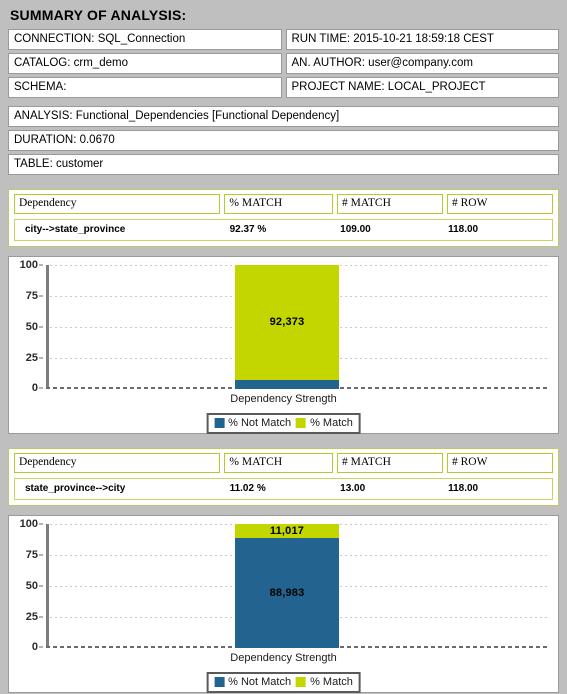 The height and width of the screenshot is (694, 567). Describe the element at coordinates (145, 87) in the screenshot. I see `schema-field: SCHEMA:` at that location.